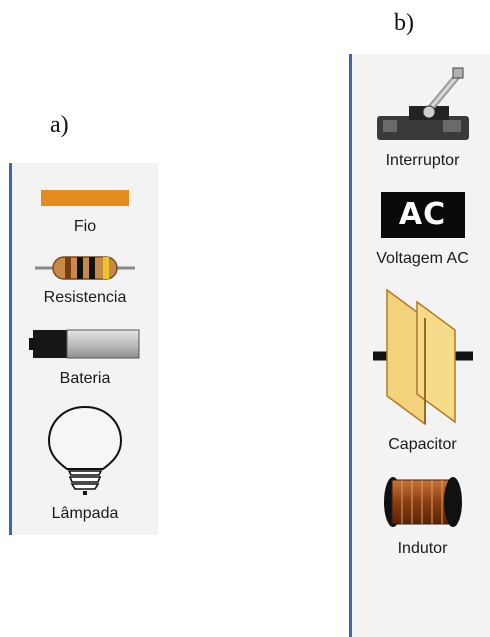 This screenshot has height=637, width=490. I want to click on component-label: Lâmpada, so click(85, 513).